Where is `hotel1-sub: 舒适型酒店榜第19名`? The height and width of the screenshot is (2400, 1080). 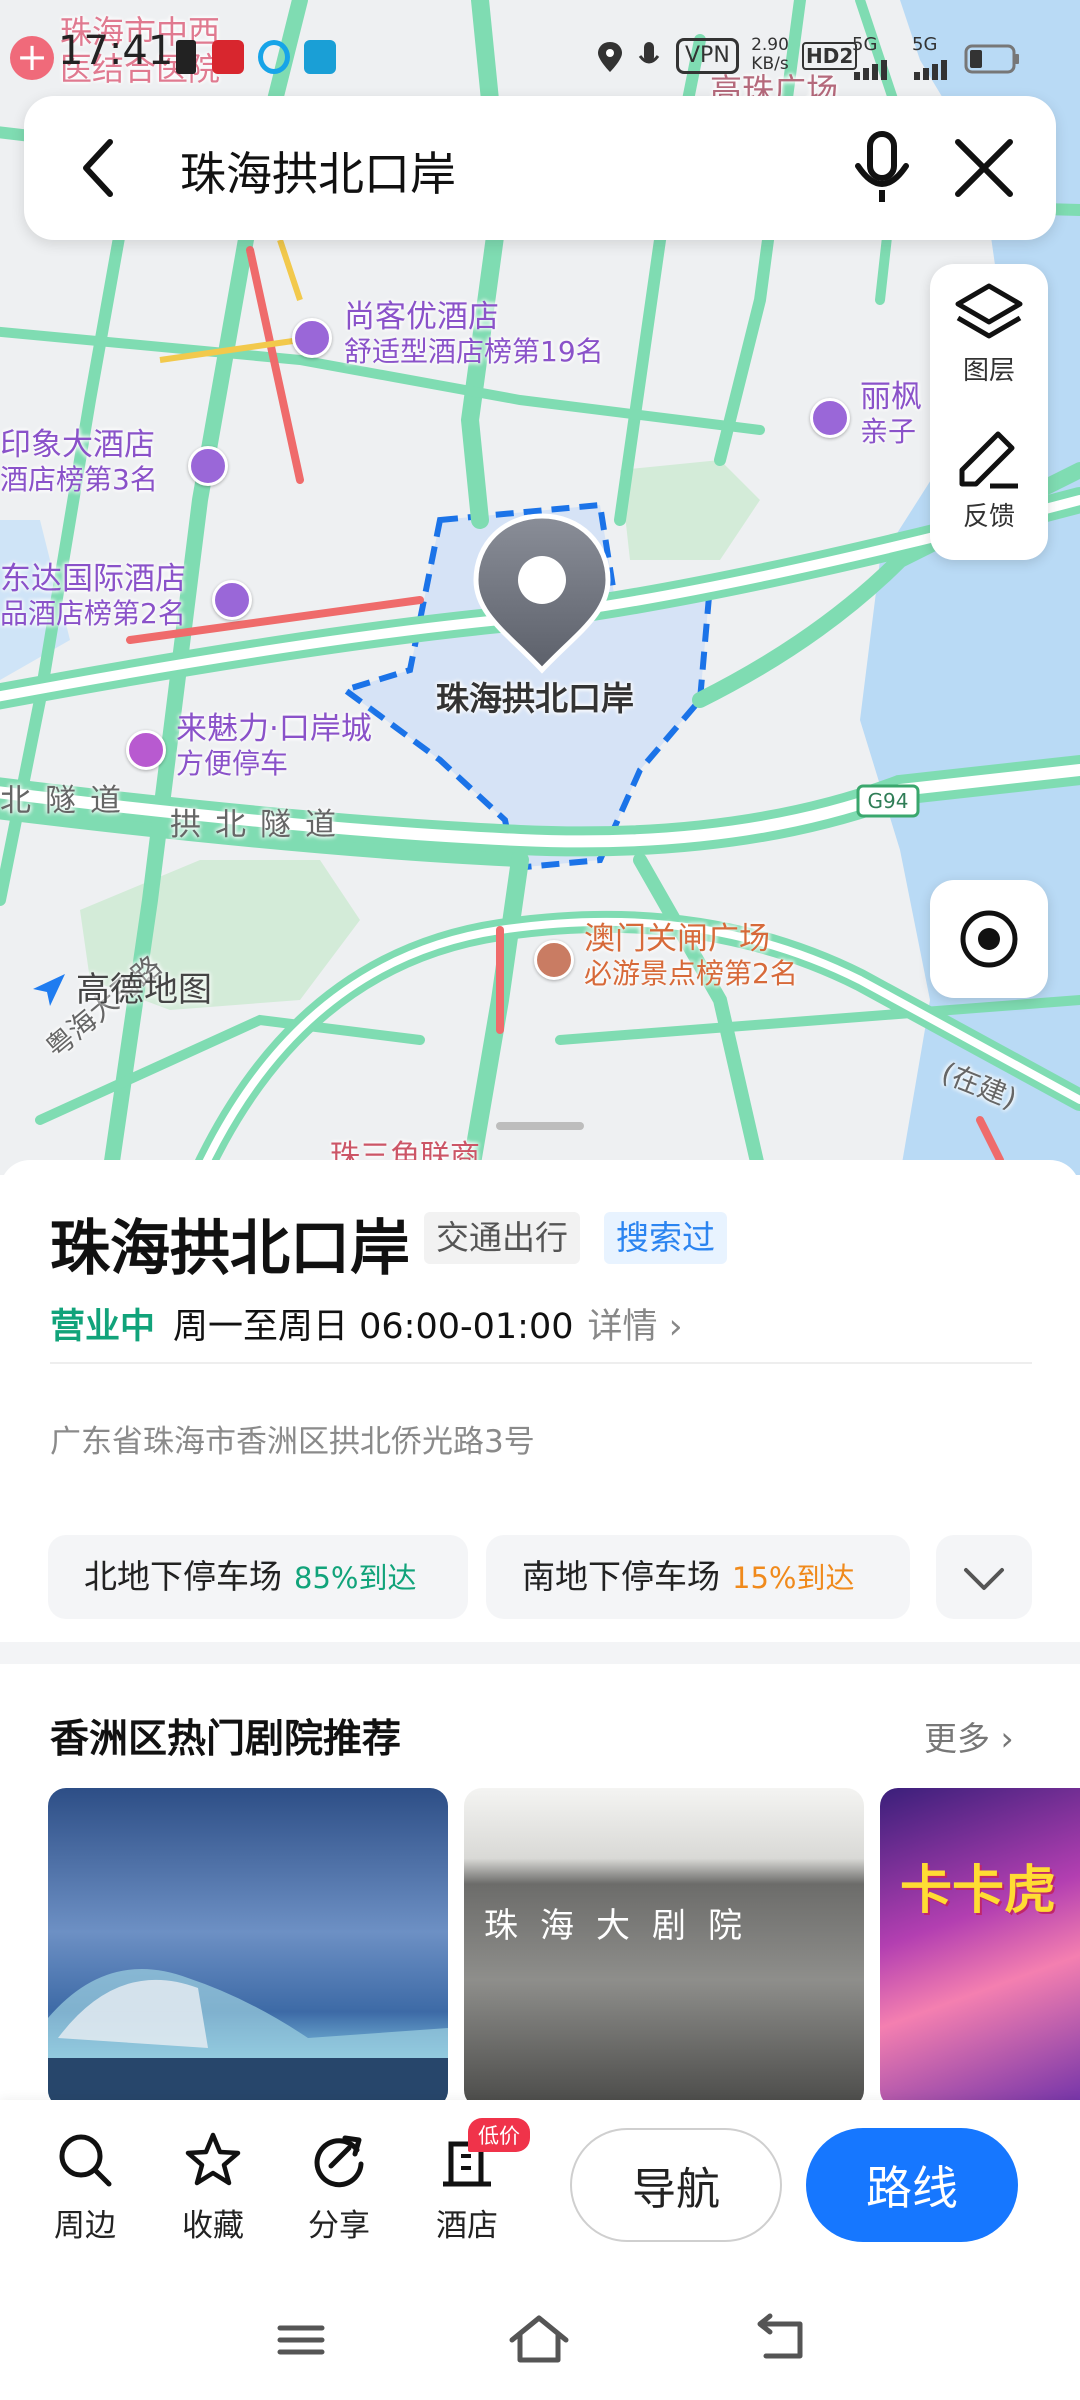
hotel1-sub: 舒适型酒店榜第19名 is located at coordinates (474, 351).